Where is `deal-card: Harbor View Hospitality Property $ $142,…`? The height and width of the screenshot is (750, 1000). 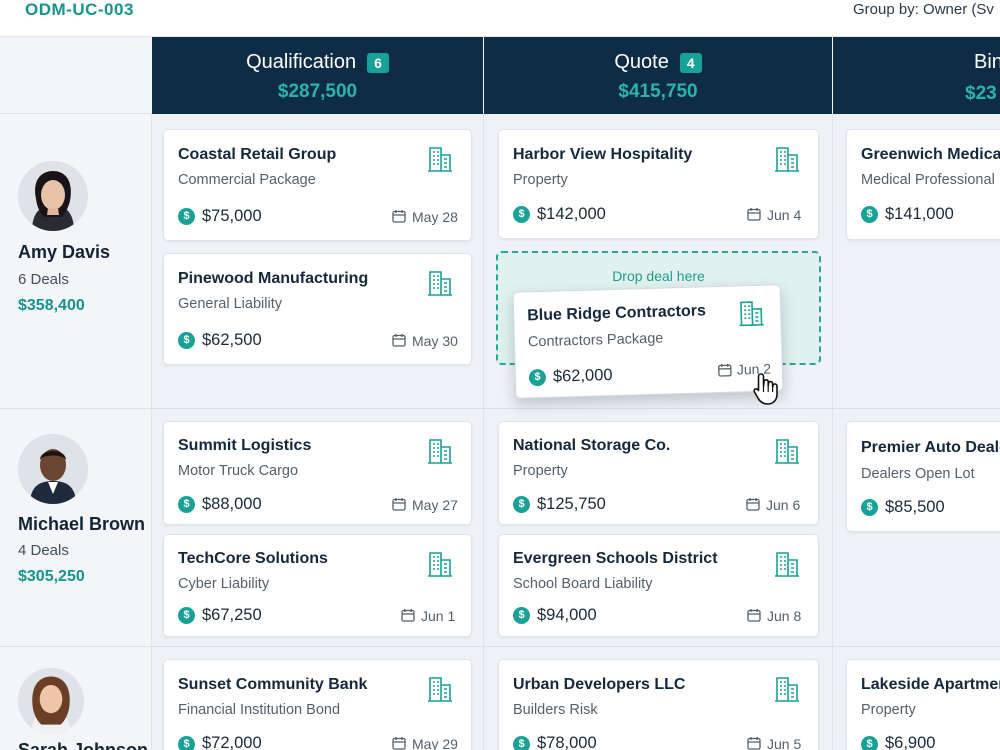 deal-card: Harbor View Hospitality Property $ $142,… is located at coordinates (658, 184).